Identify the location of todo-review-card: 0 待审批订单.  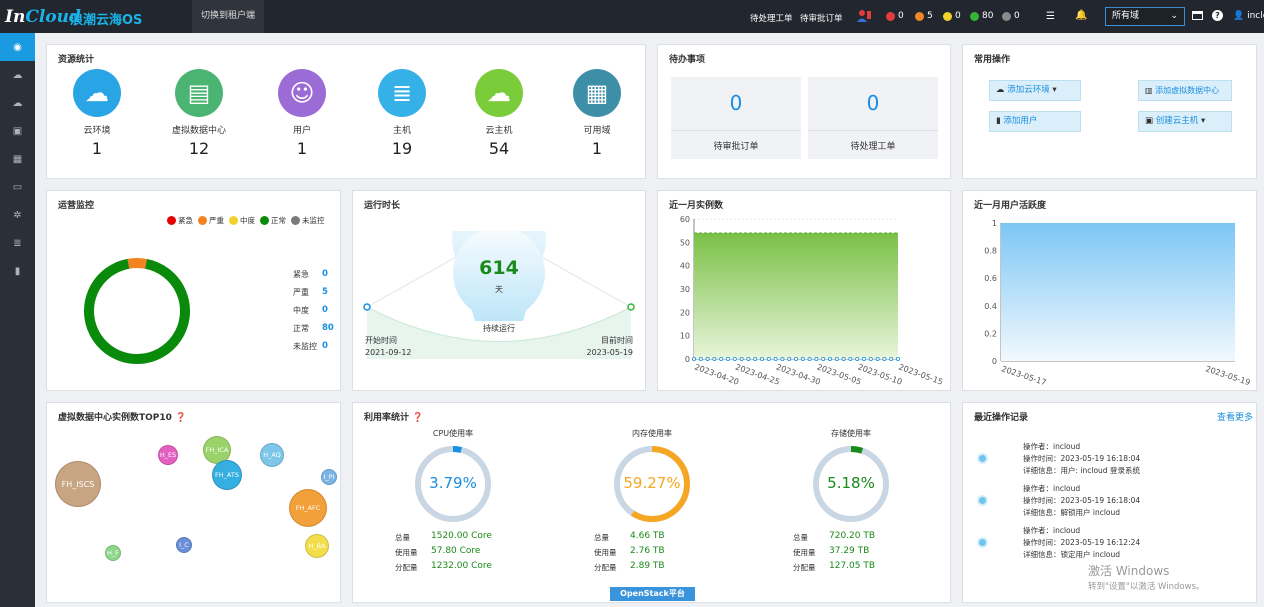
(736, 118).